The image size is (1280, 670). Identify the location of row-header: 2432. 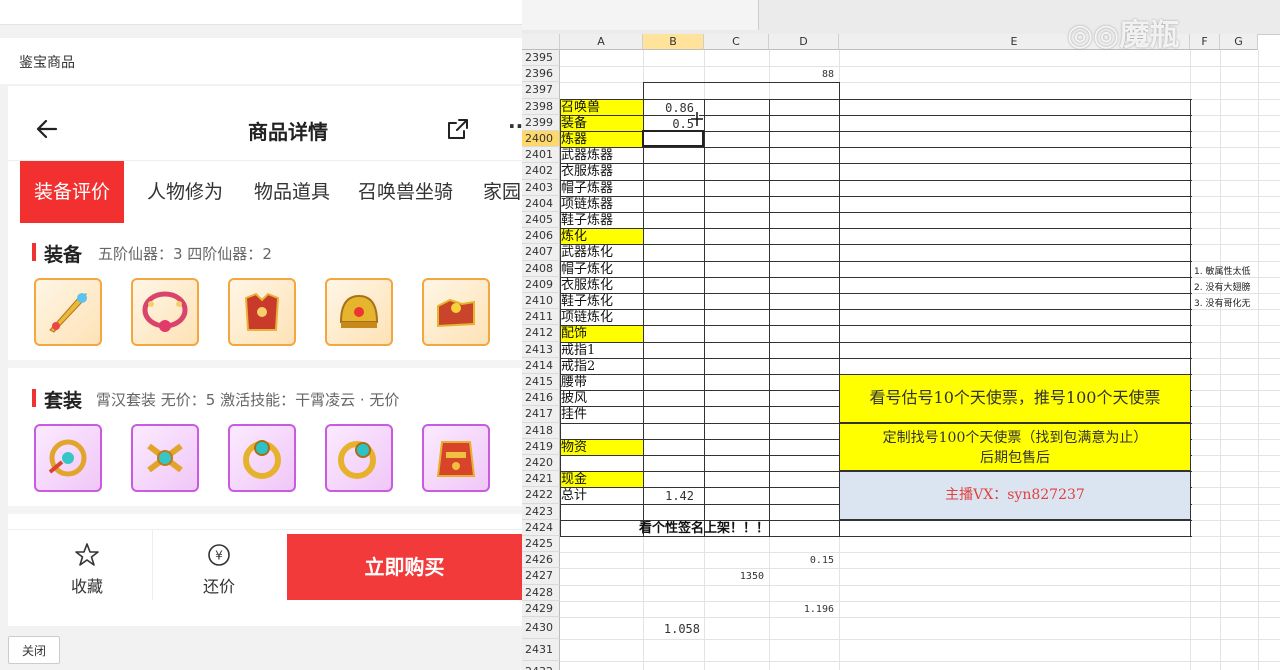
(541, 665).